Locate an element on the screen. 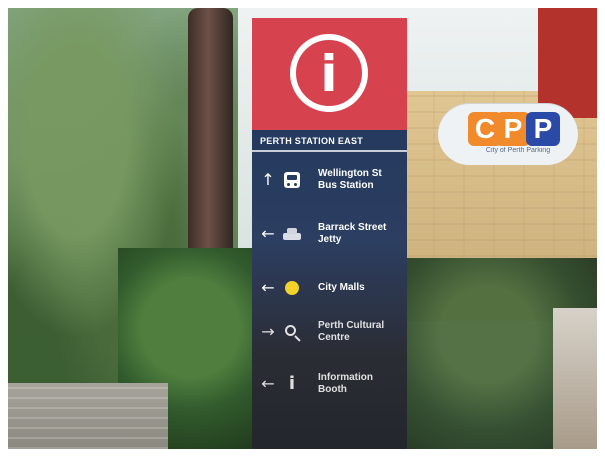 Image resolution: width=605 pixels, height=457 pixels. bus-icon is located at coordinates (292, 180).